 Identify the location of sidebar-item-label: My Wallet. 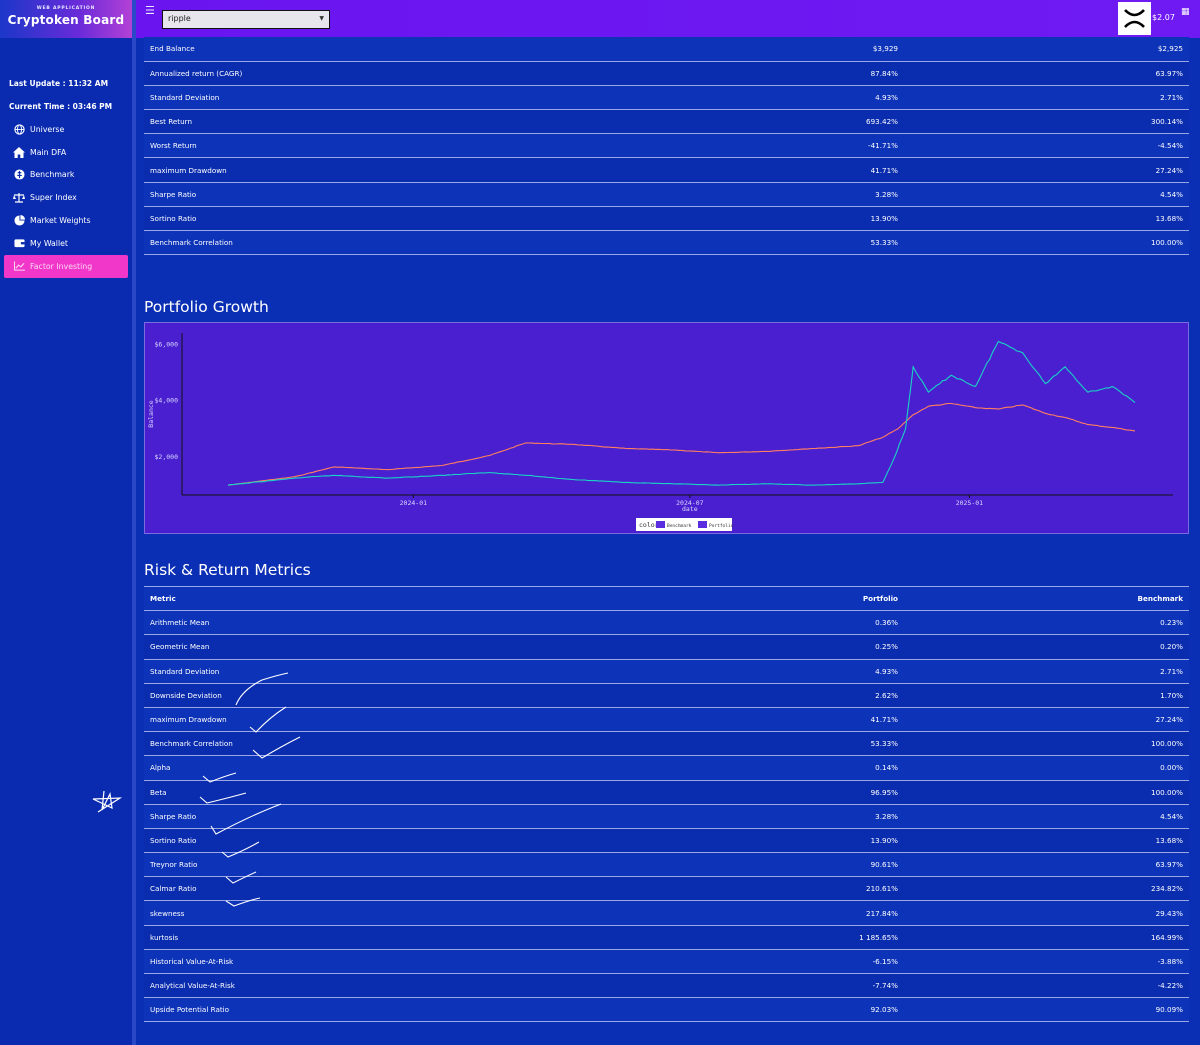
(49, 243).